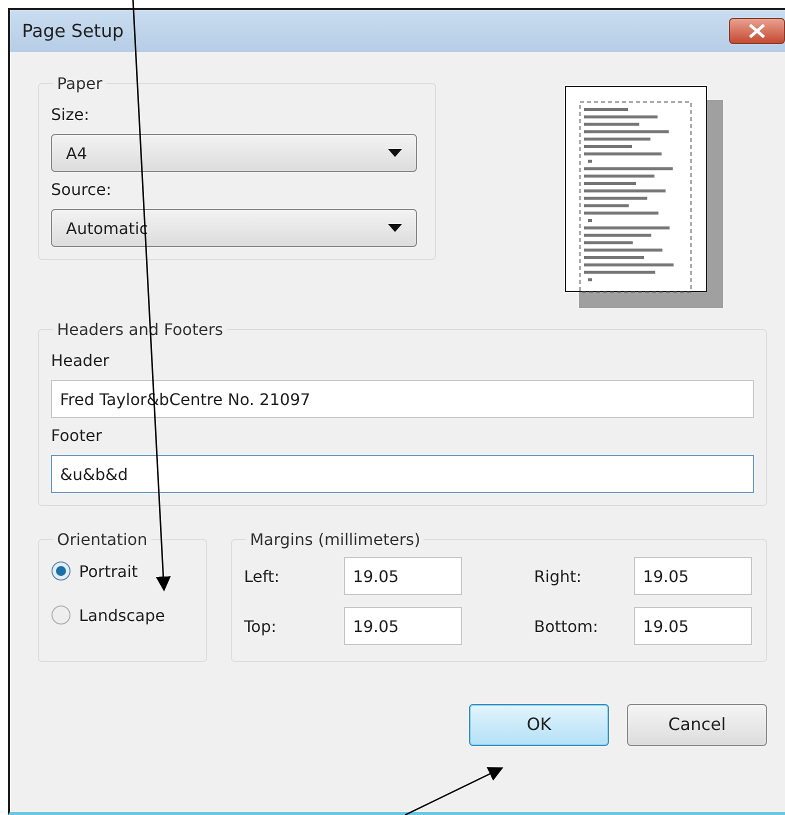 The image size is (785, 815). Describe the element at coordinates (262, 576) in the screenshot. I see `field-label: Left:` at that location.